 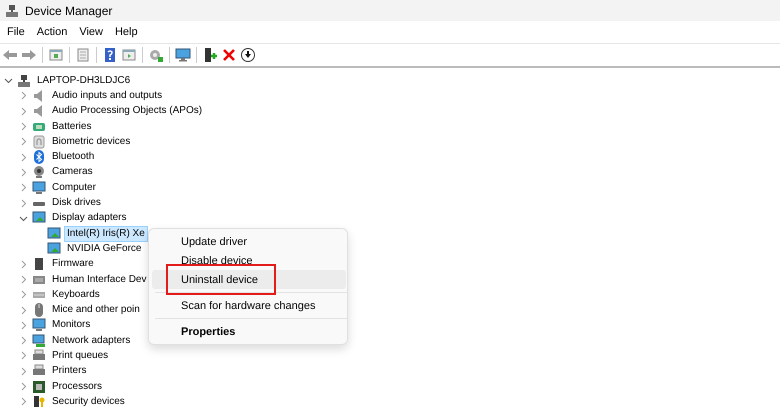 What do you see at coordinates (39, 141) in the screenshot?
I see `fingerprint-icon` at bounding box center [39, 141].